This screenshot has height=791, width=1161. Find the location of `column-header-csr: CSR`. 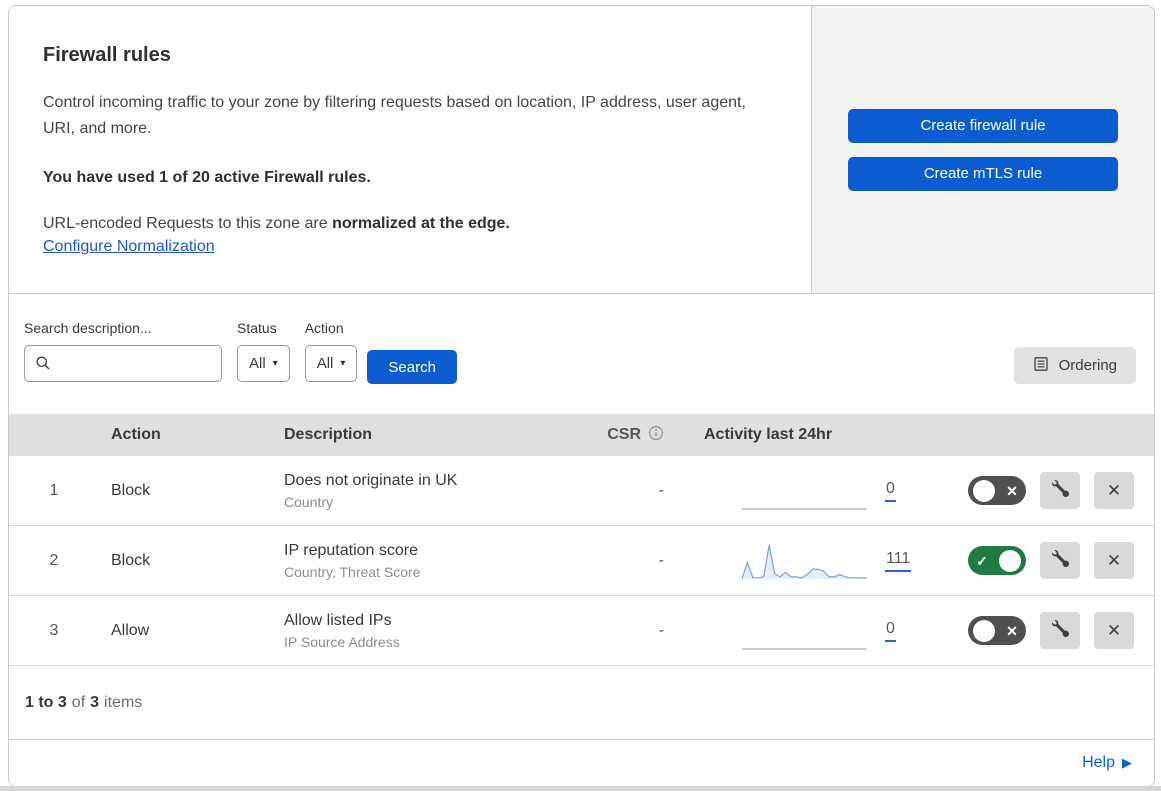

column-header-csr: CSR is located at coordinates (606, 435).